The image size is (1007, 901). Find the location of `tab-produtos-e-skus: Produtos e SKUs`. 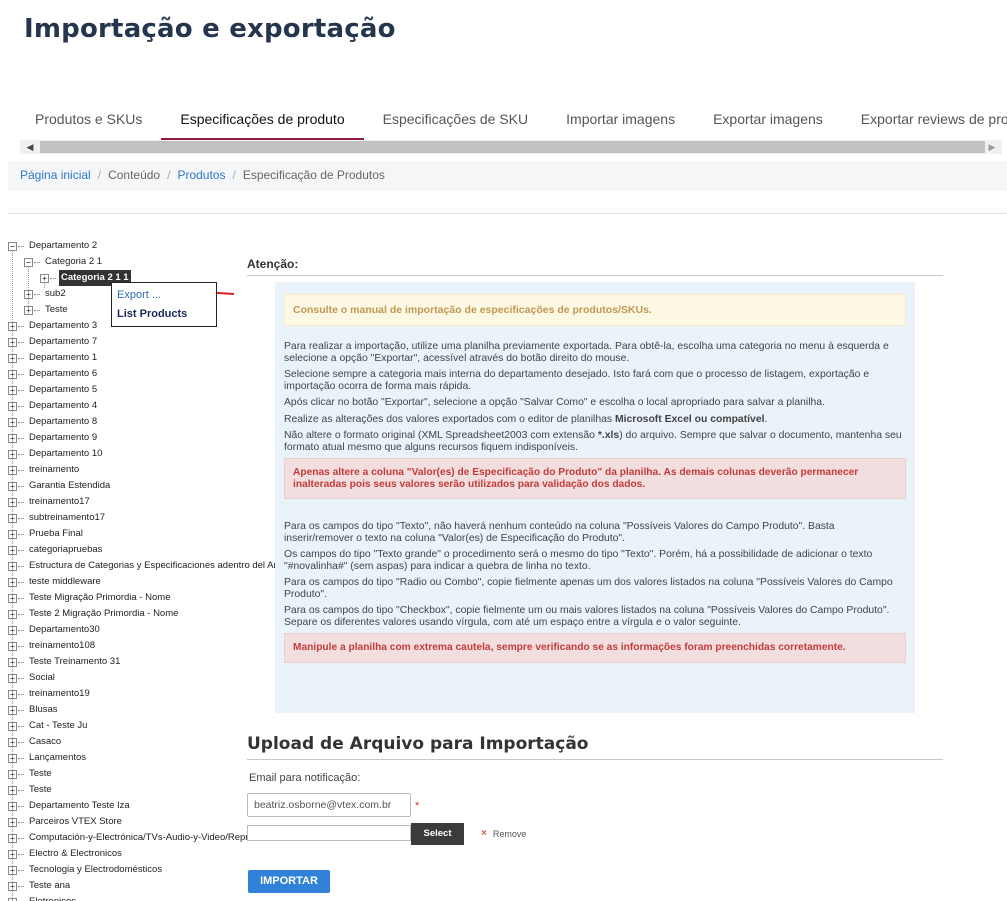

tab-produtos-e-skus: Produtos e SKUs is located at coordinates (88, 119).